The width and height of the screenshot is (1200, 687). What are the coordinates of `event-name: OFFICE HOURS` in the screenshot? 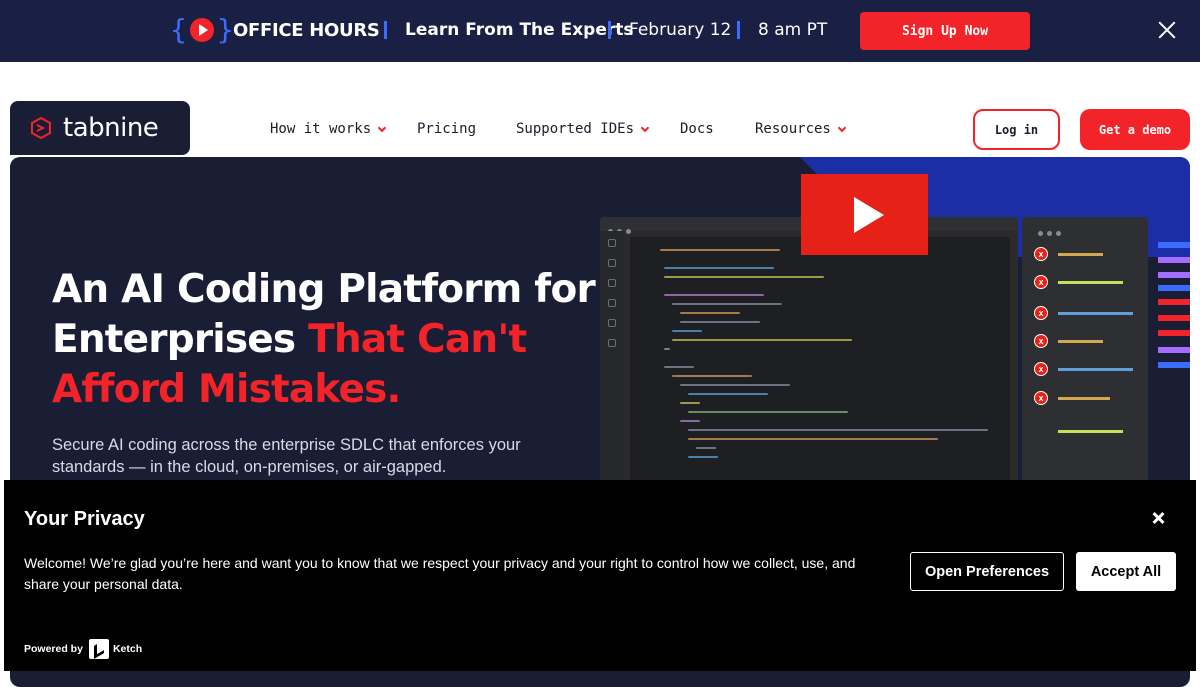 It's located at (306, 30).